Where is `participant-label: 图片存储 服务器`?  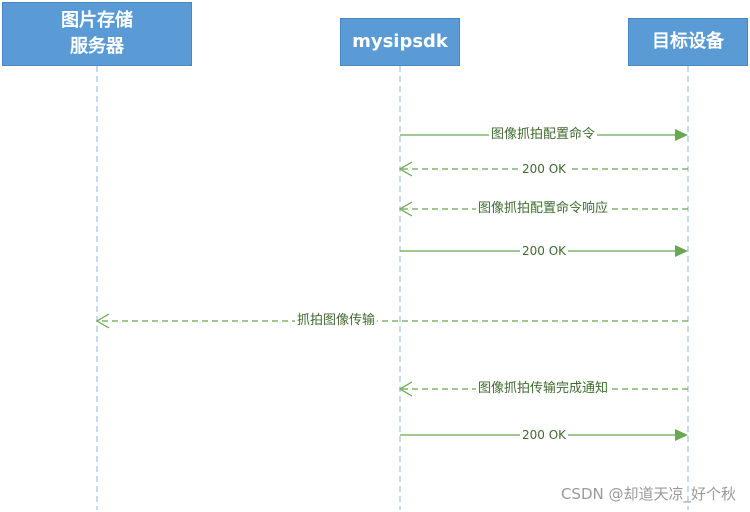
participant-label: 图片存储 服务器 is located at coordinates (97, 33).